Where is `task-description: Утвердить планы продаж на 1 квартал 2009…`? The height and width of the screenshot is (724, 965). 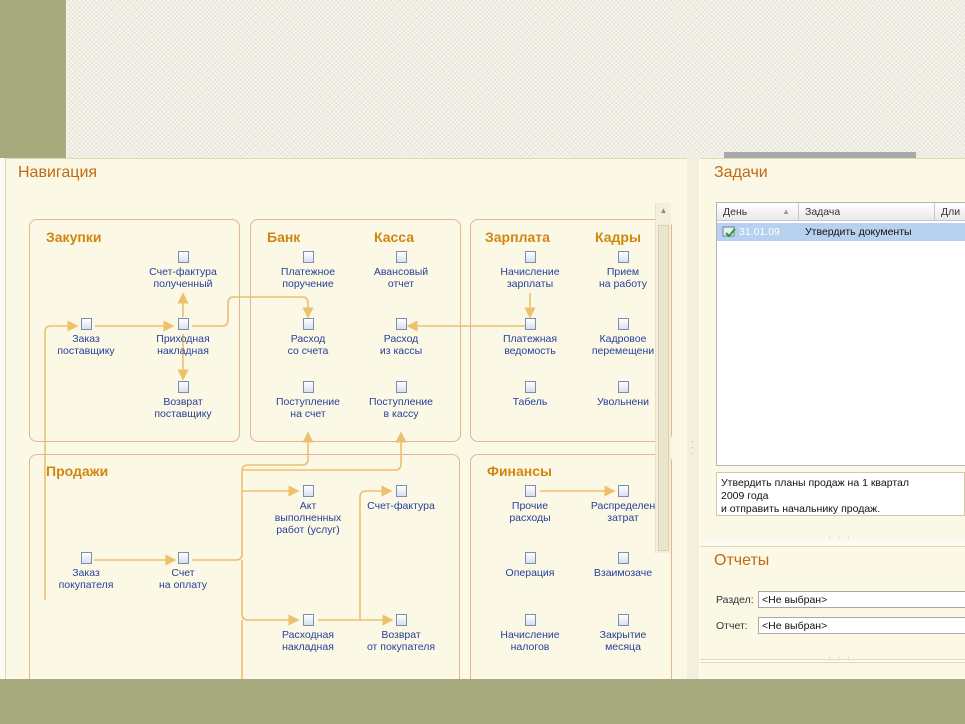 task-description: Утвердить планы продаж на 1 квартал 2009… is located at coordinates (840, 494).